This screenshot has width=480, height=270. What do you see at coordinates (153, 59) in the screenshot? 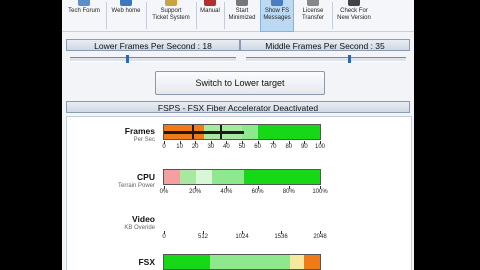
I see `lower-fps-slider` at bounding box center [153, 59].